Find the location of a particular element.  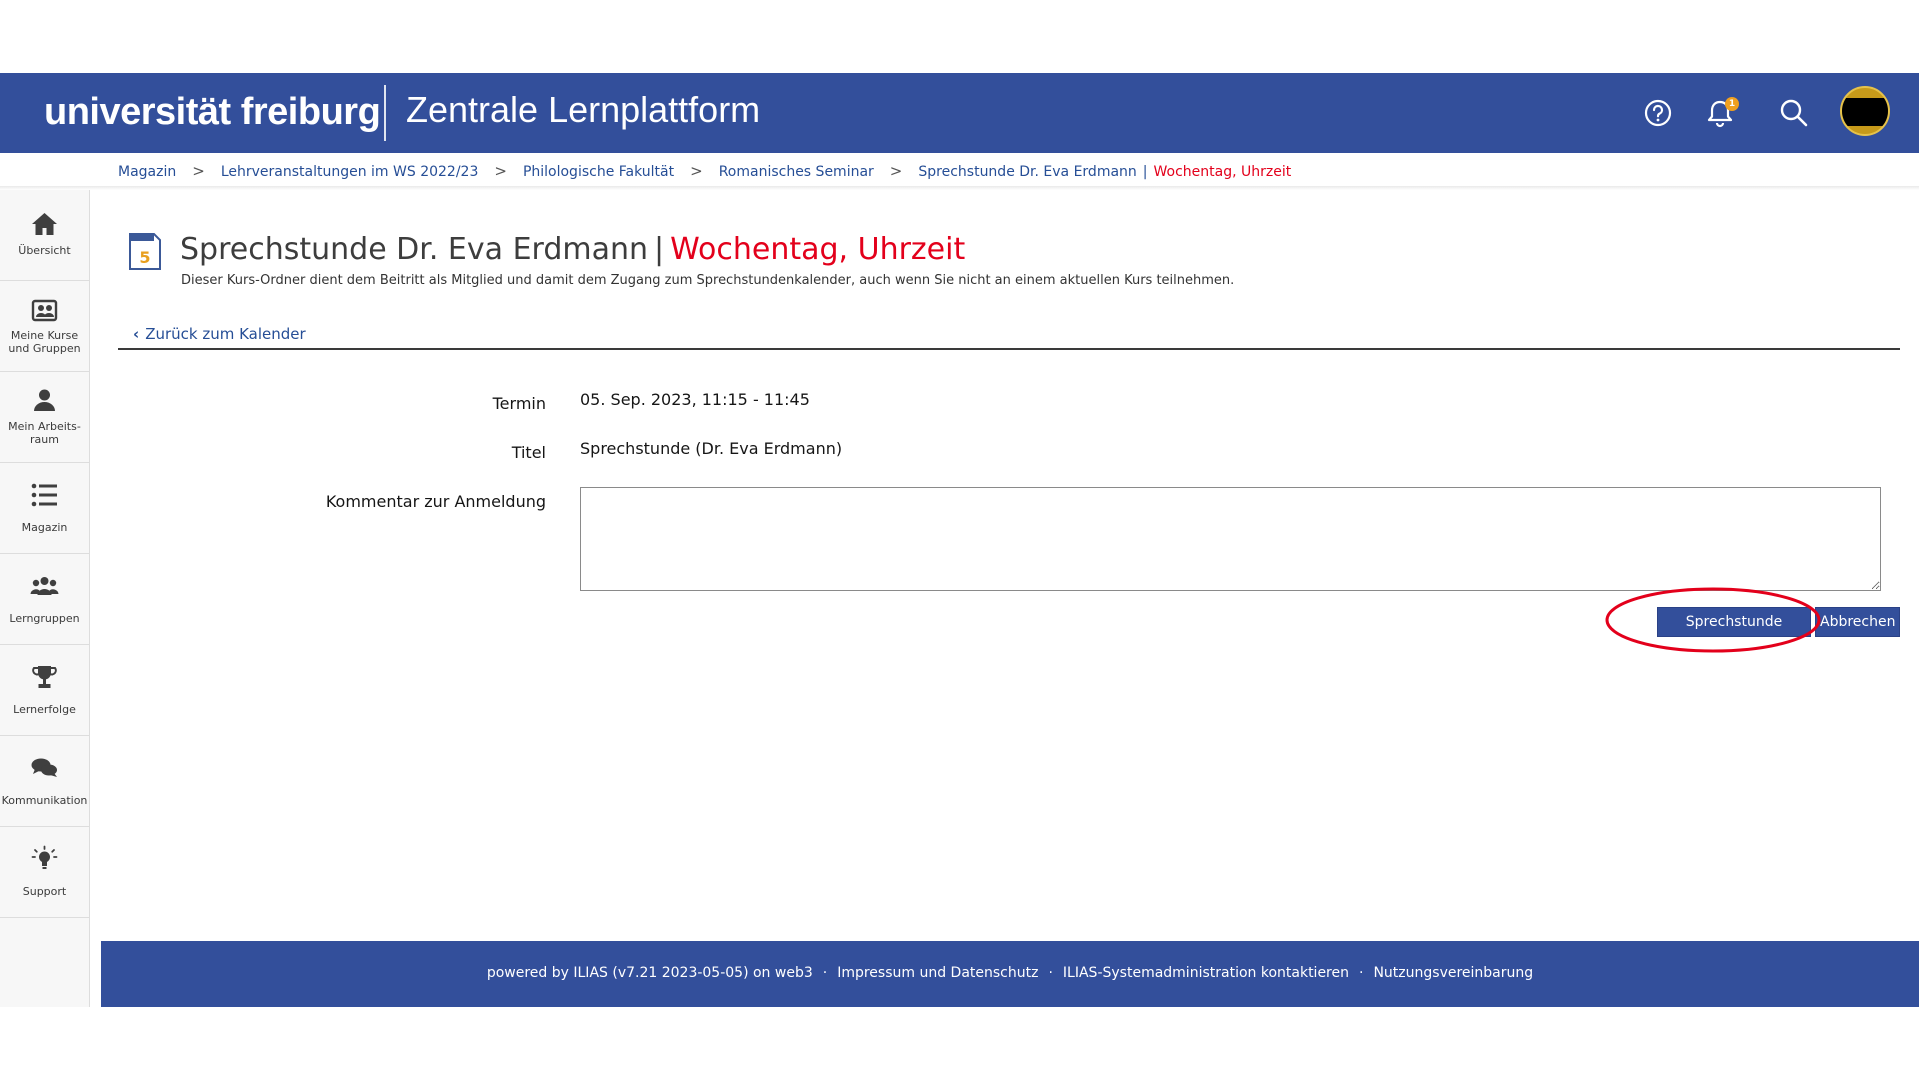

trophy-icon is located at coordinates (44, 677).